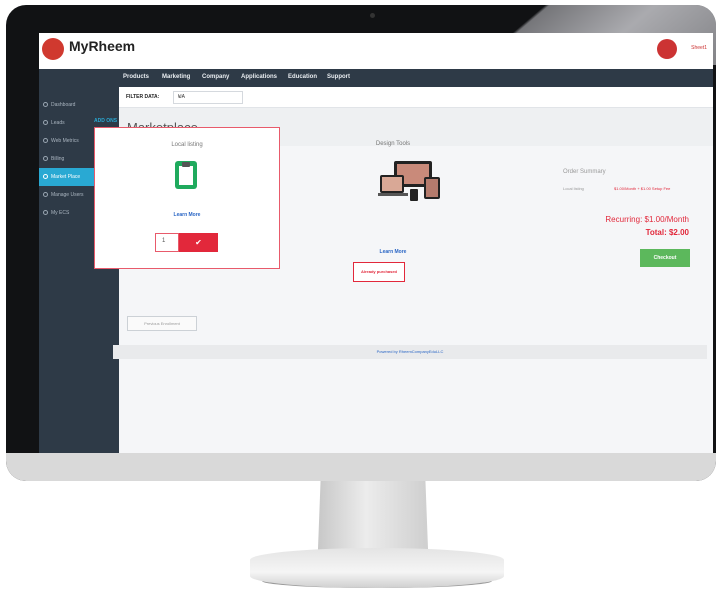 Image resolution: width=723 pixels, height=596 pixels. I want to click on devices-icon, so click(409, 181).